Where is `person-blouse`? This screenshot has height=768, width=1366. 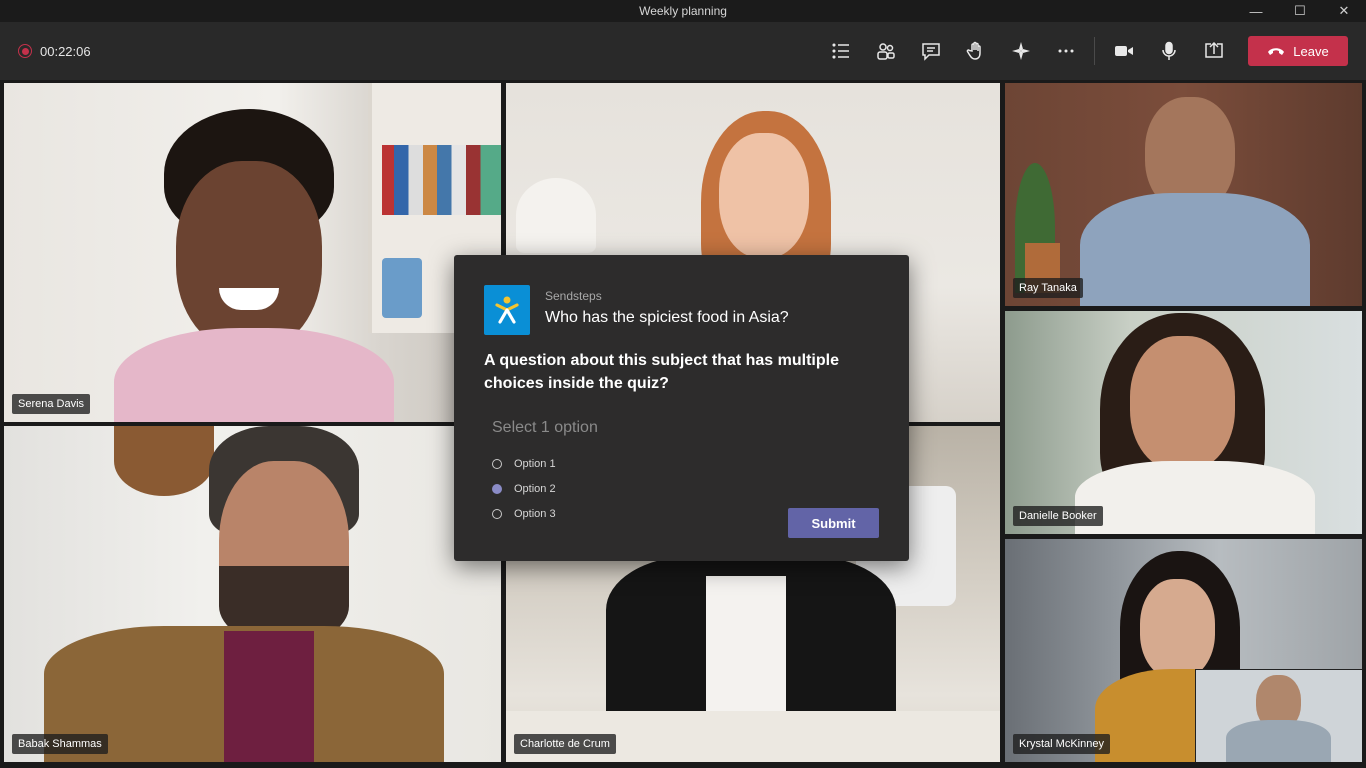
person-blouse is located at coordinates (746, 651).